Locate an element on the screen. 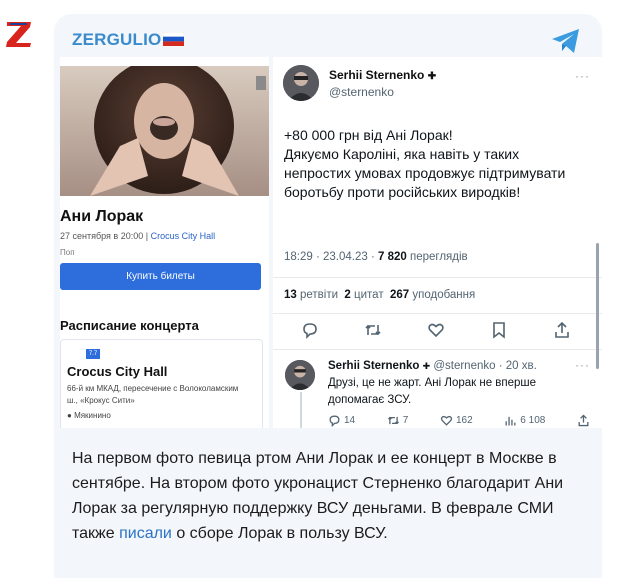  reply-like-button: 162 is located at coordinates (456, 420).